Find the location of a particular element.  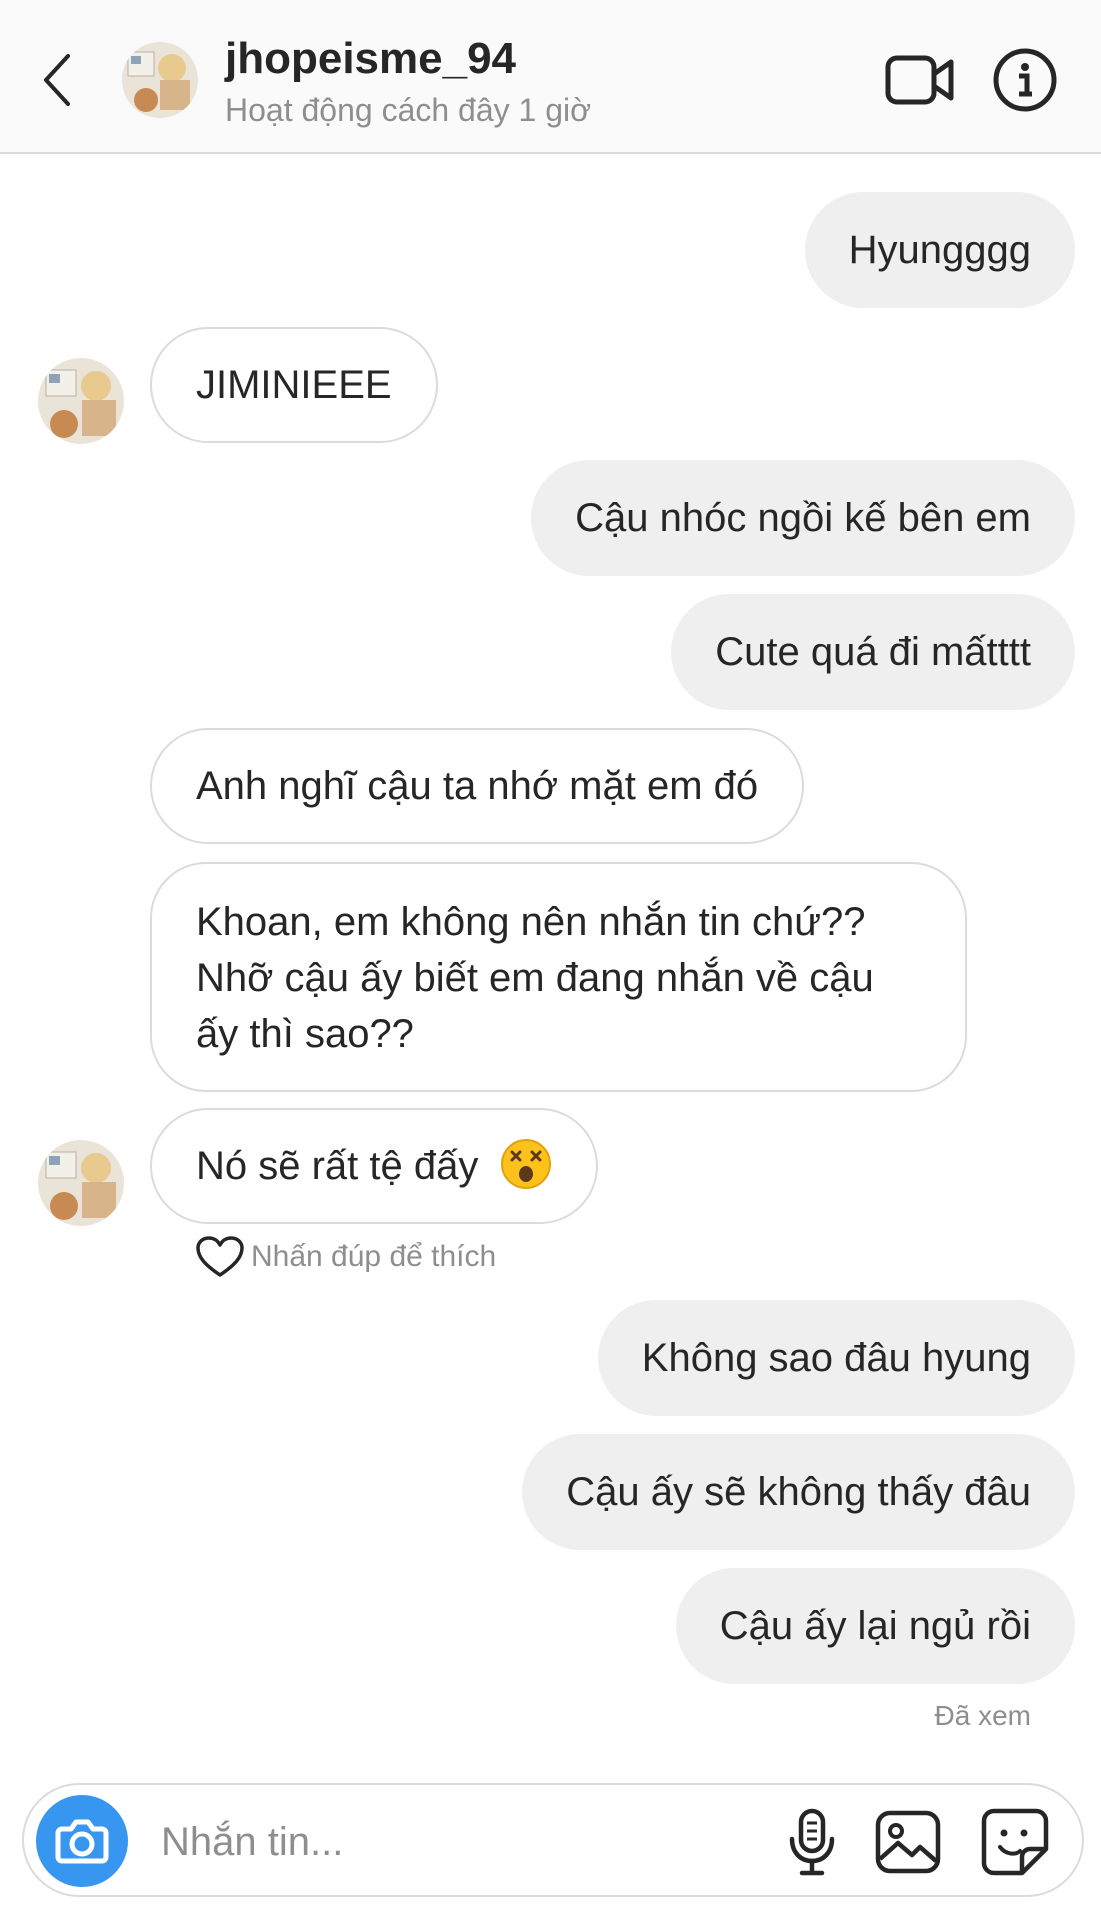

double-tap-like-hint: Nhấn đúp để thích is located at coordinates (345, 1257).